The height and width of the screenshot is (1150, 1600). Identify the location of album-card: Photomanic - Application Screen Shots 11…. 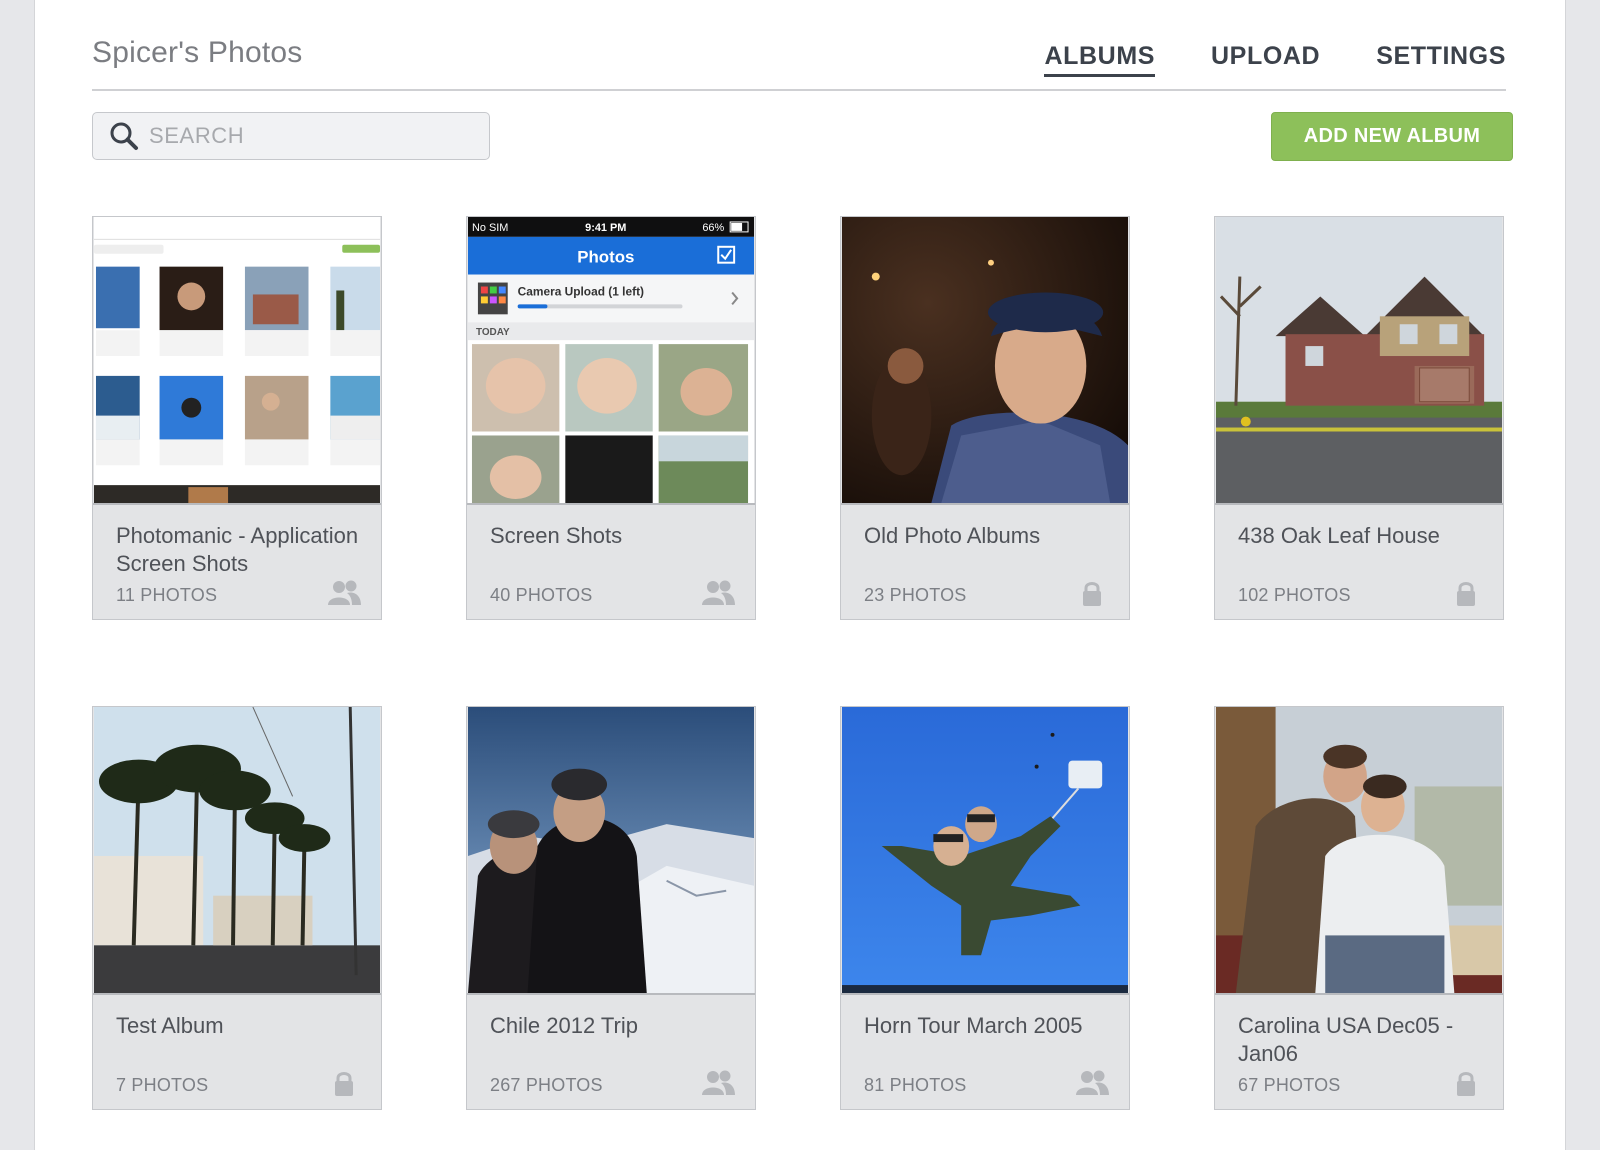
(237, 418).